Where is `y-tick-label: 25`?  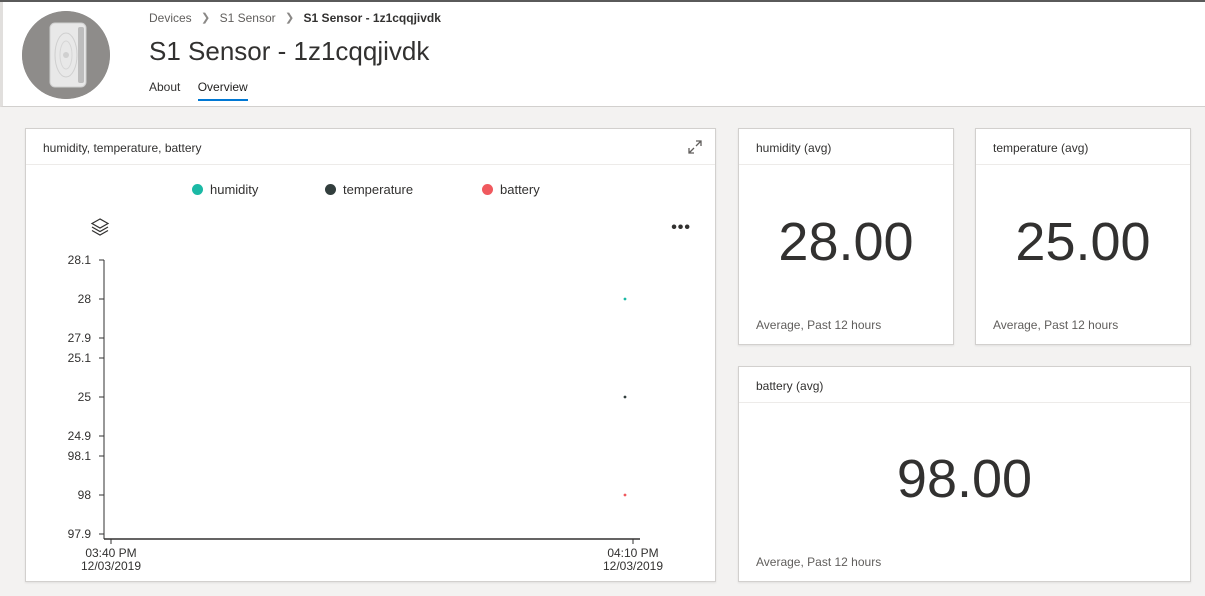 y-tick-label: 25 is located at coordinates (85, 397).